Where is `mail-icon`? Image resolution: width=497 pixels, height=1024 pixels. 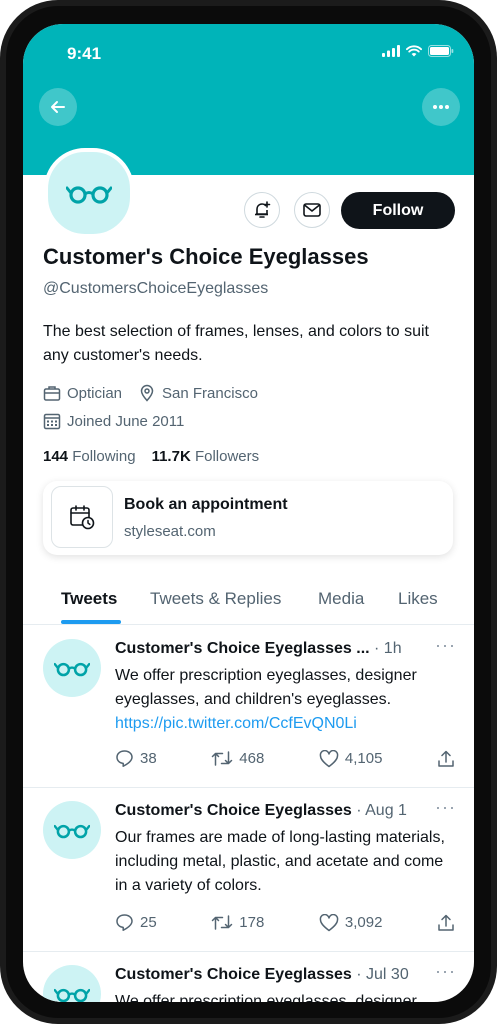 mail-icon is located at coordinates (312, 210).